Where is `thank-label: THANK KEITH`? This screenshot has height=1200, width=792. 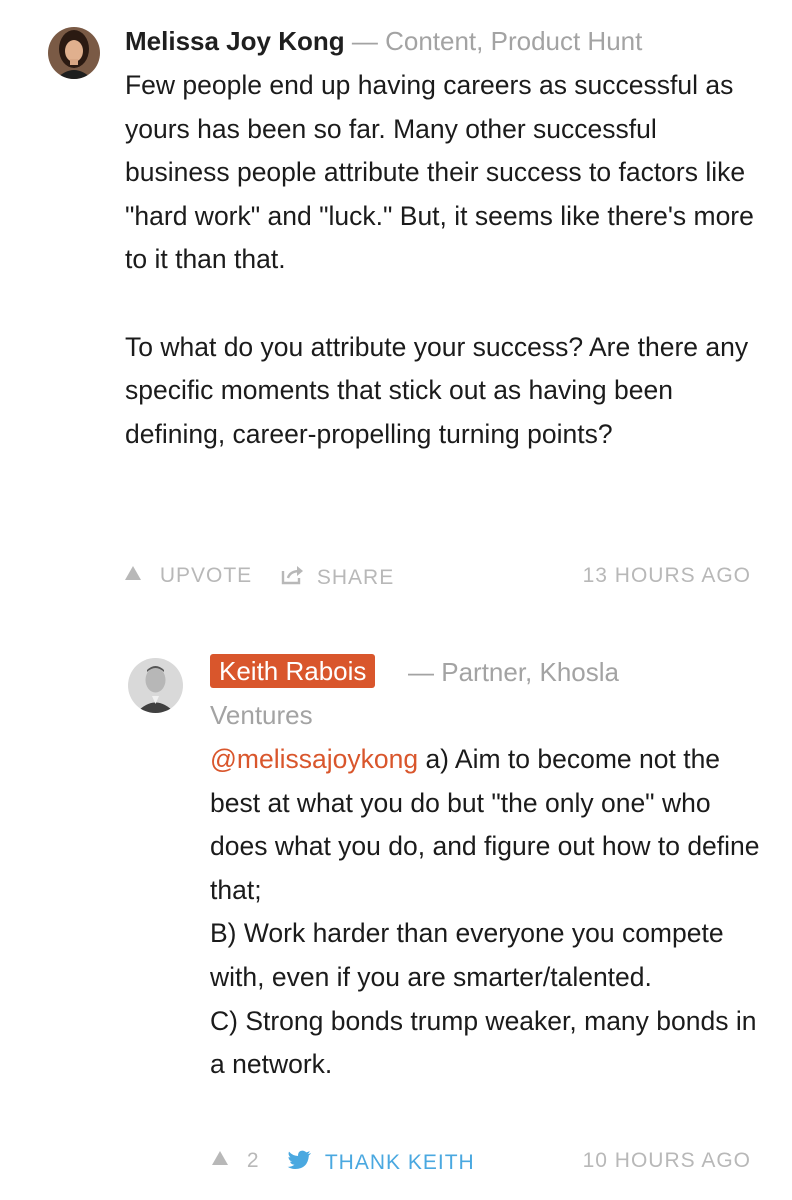
thank-label: THANK KEITH is located at coordinates (399, 1162).